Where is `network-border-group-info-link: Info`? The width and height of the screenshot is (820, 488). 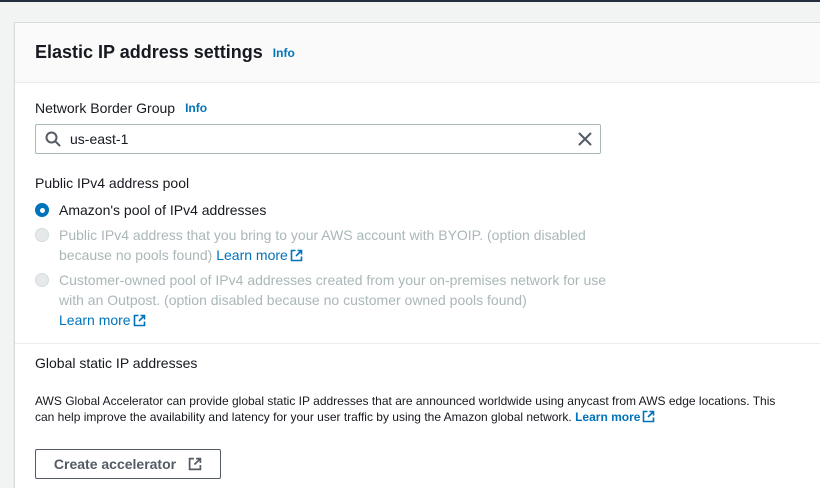
network-border-group-info-link: Info is located at coordinates (196, 108).